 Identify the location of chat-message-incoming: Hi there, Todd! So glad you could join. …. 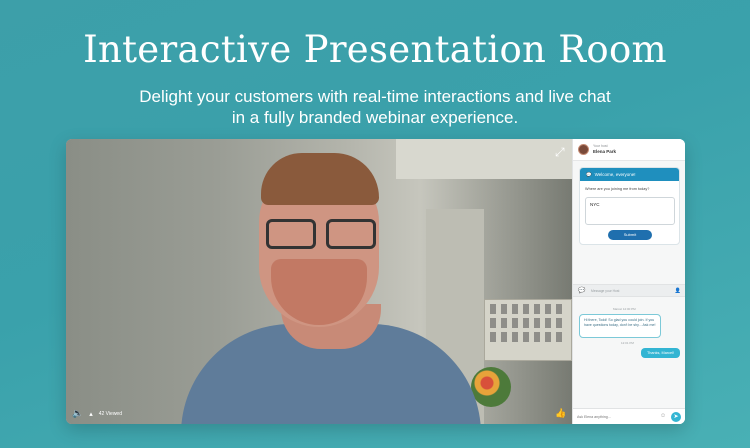
(620, 326).